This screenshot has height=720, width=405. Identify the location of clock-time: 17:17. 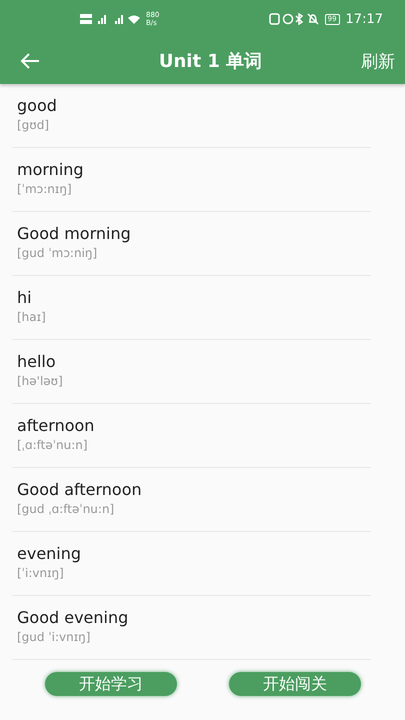
(364, 19).